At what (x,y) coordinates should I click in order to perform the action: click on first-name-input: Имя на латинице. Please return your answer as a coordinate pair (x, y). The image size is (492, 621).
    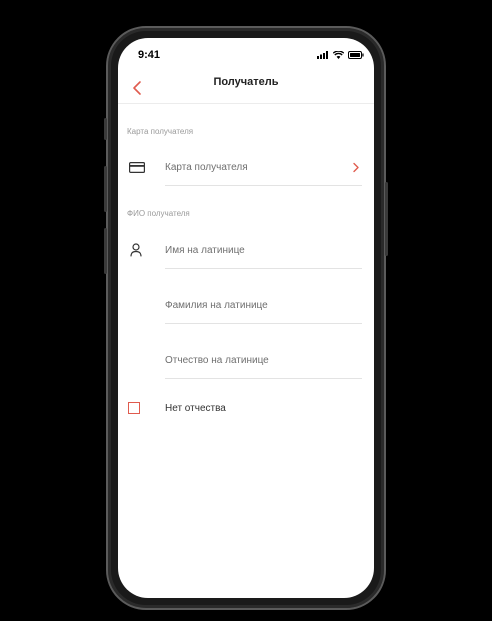
    Looking at the image, I should click on (205, 250).